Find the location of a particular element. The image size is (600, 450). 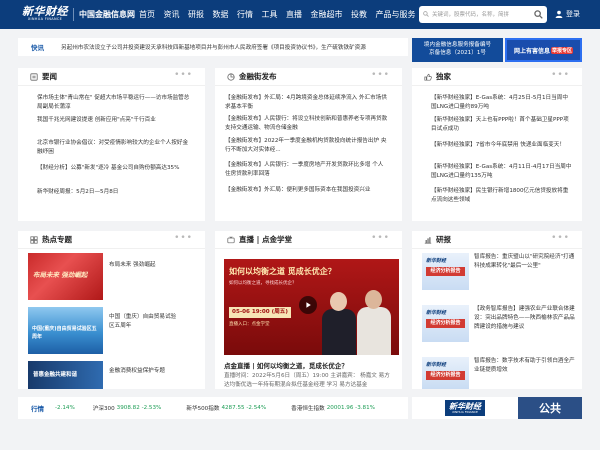

main-nav: 首页 资讯 研报 数据 行情 工具 直播 金融超市 投教 产品与服务▾ is located at coordinates (292, 14).